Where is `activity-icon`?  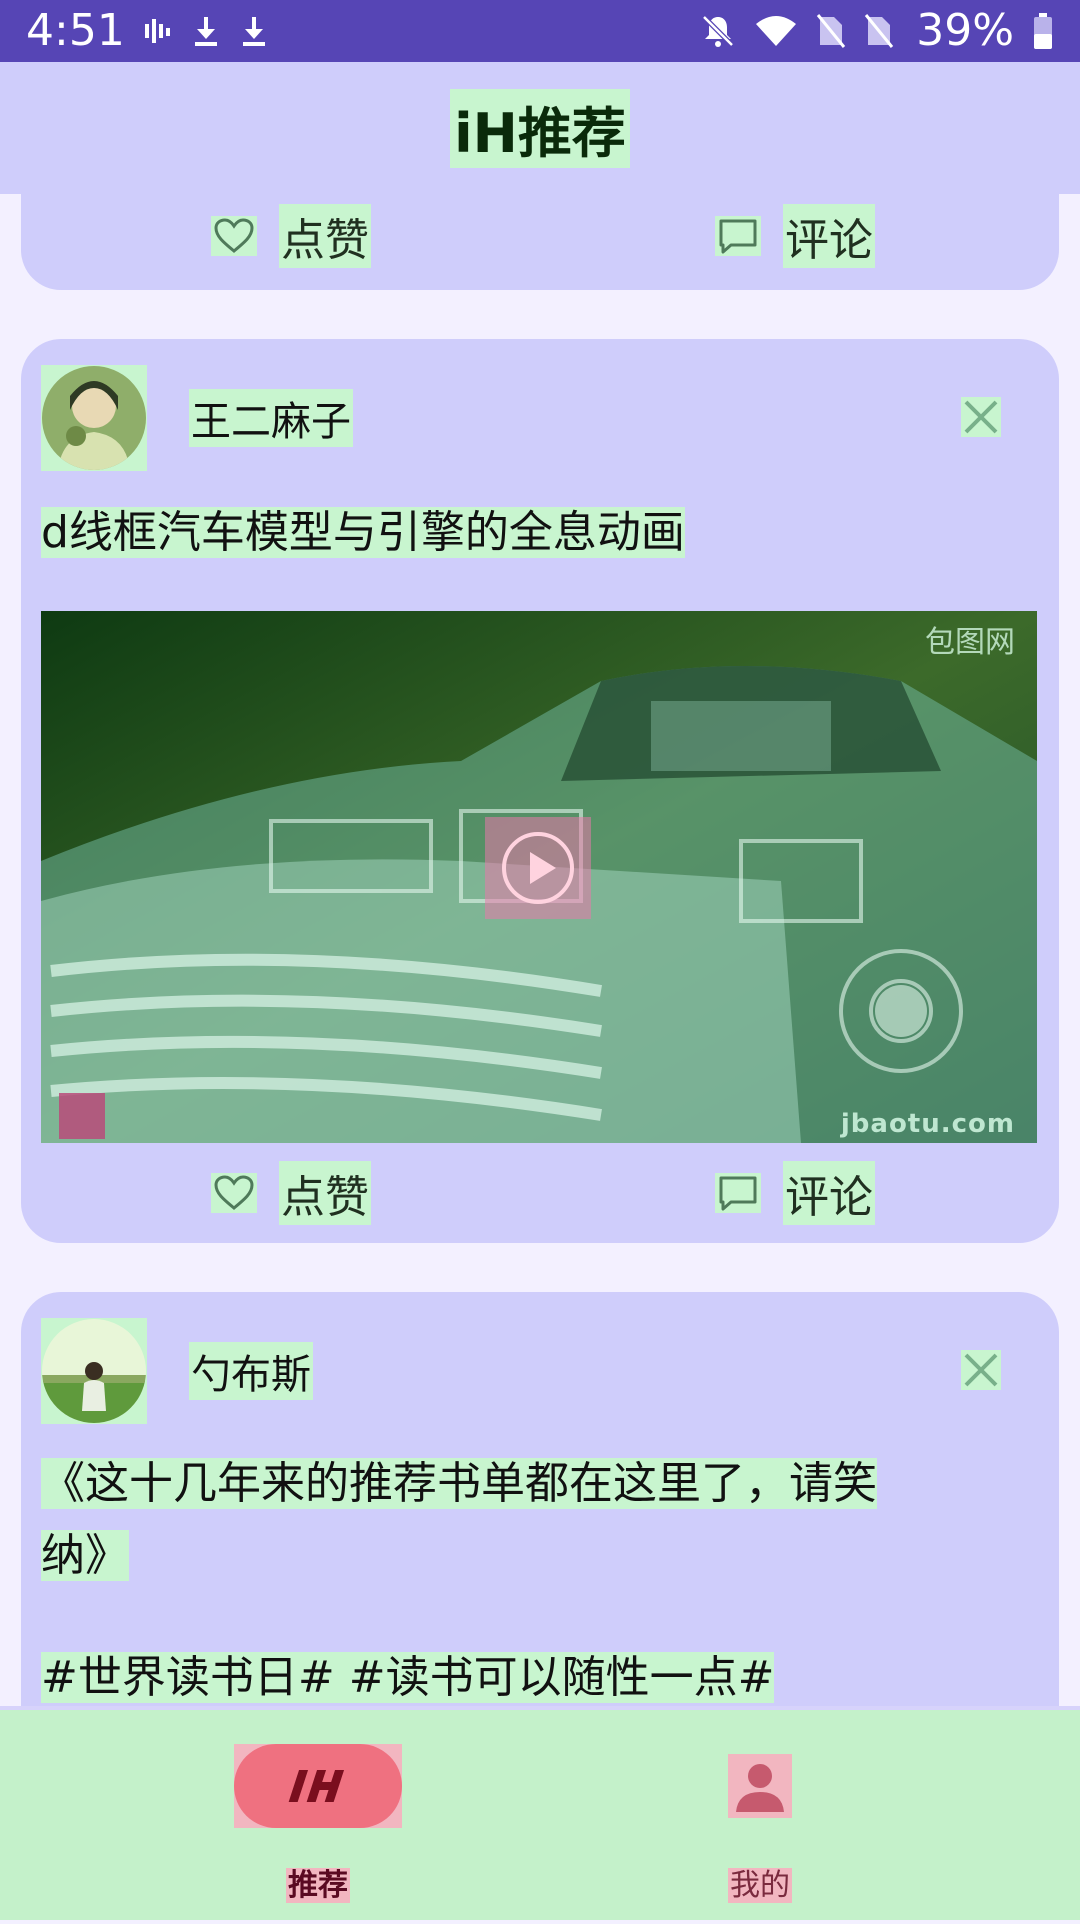
activity-icon is located at coordinates (158, 31).